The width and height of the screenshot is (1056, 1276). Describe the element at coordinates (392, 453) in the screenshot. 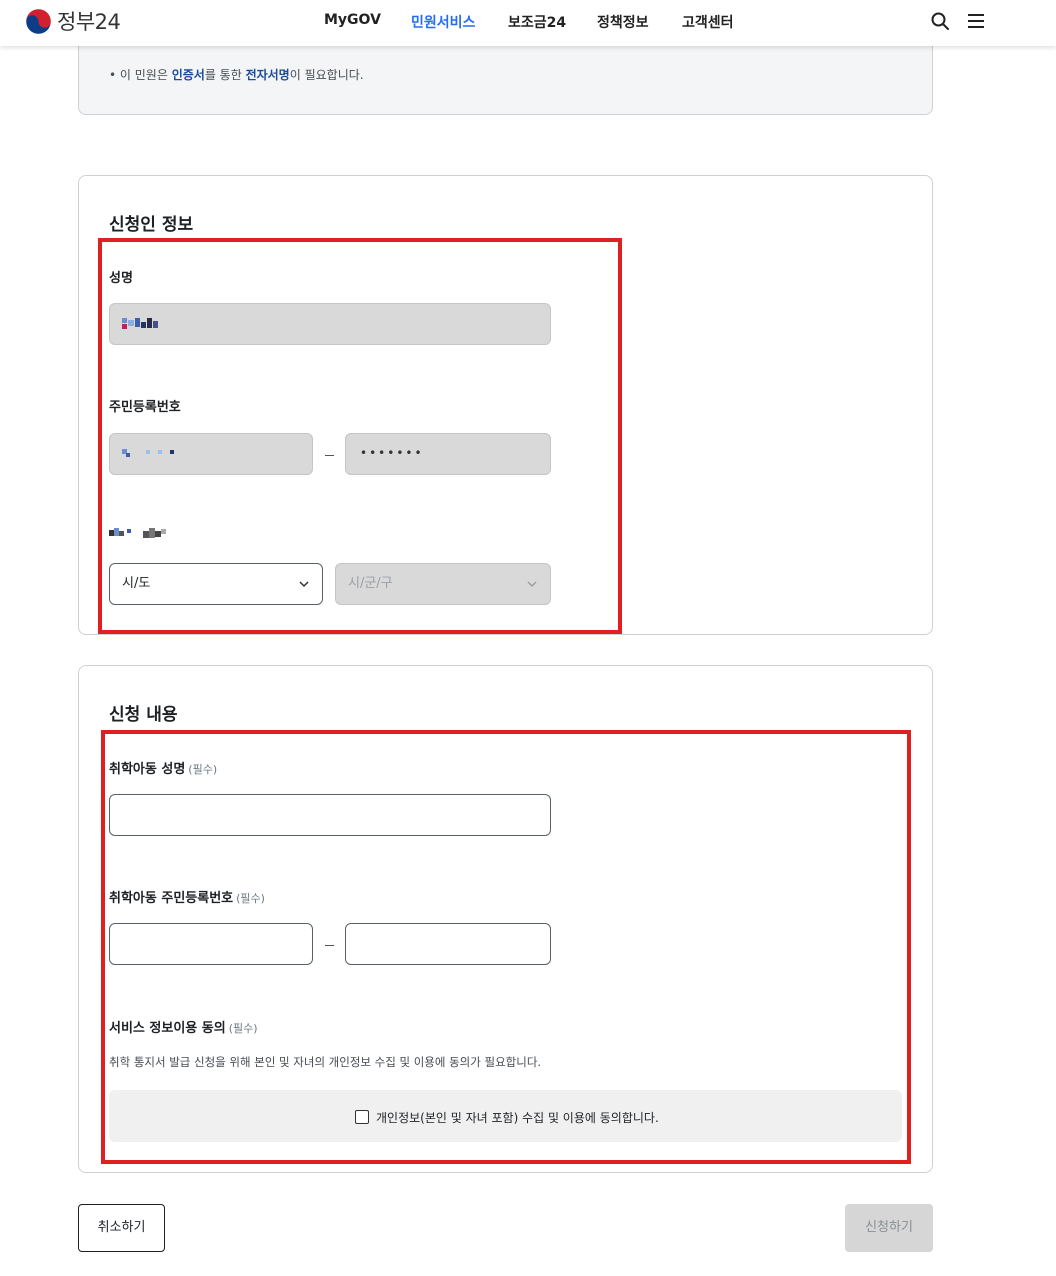

I see `masked-rrn-back: •••••••` at that location.